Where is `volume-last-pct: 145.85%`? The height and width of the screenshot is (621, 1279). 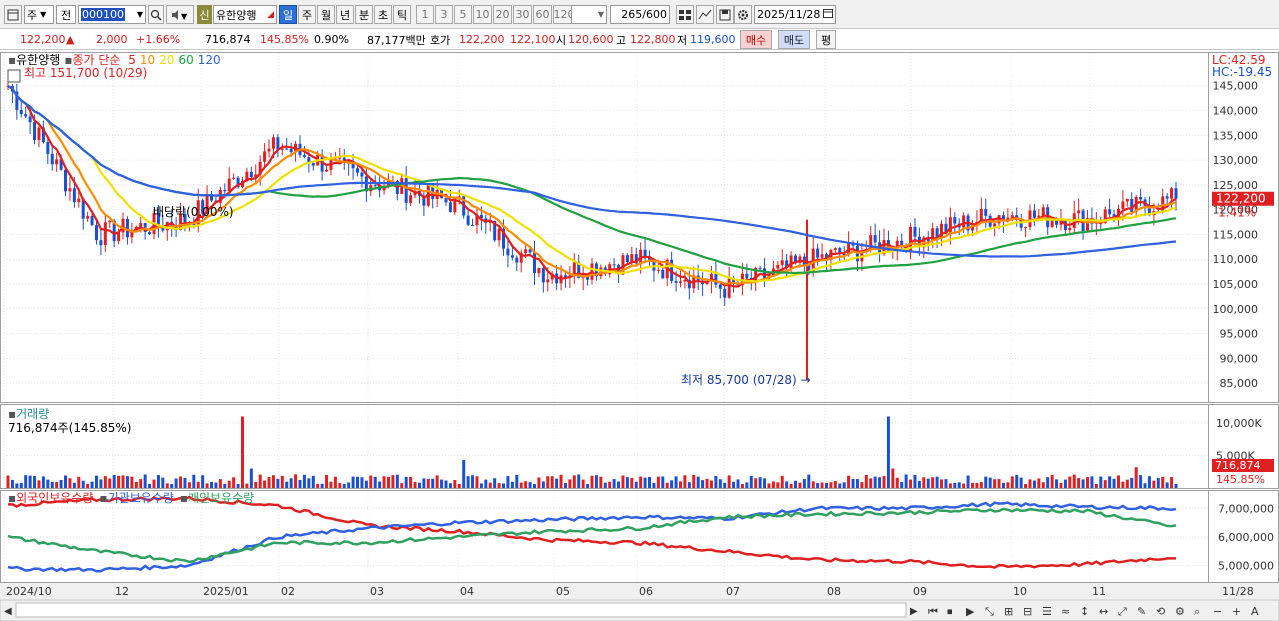 volume-last-pct: 145.85% is located at coordinates (1240, 479).